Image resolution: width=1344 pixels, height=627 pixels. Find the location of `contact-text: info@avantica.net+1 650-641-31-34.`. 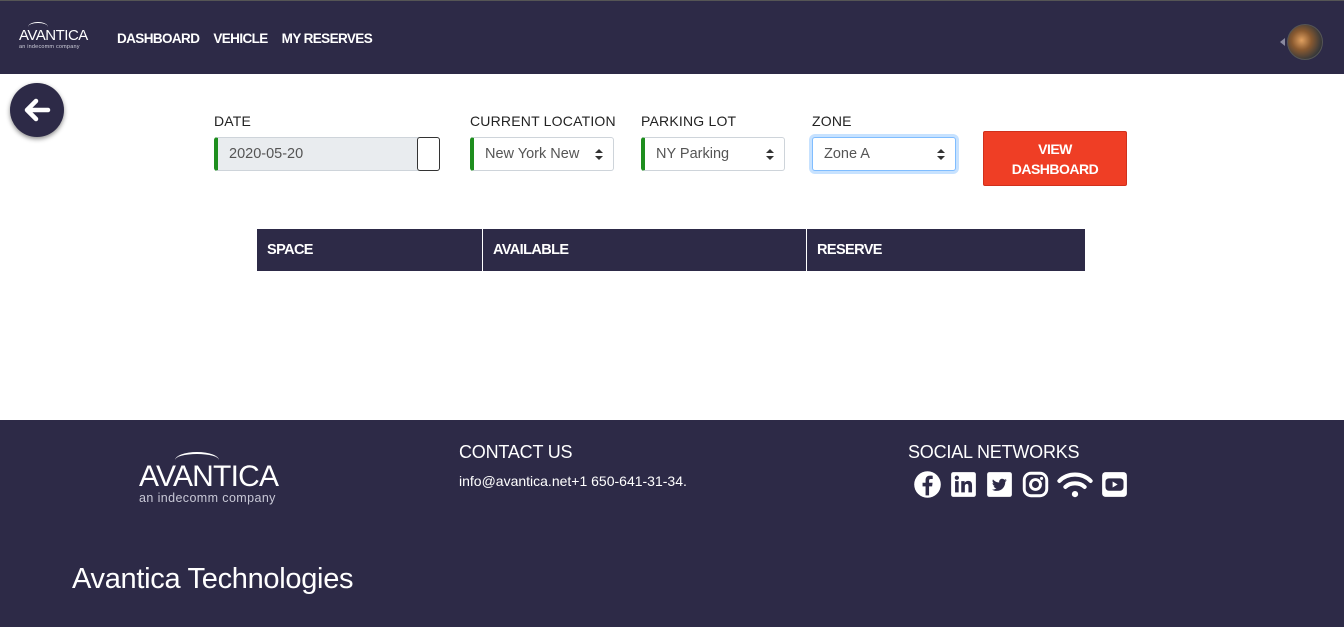

contact-text: info@avantica.net+1 650-641-31-34. is located at coordinates (573, 481).